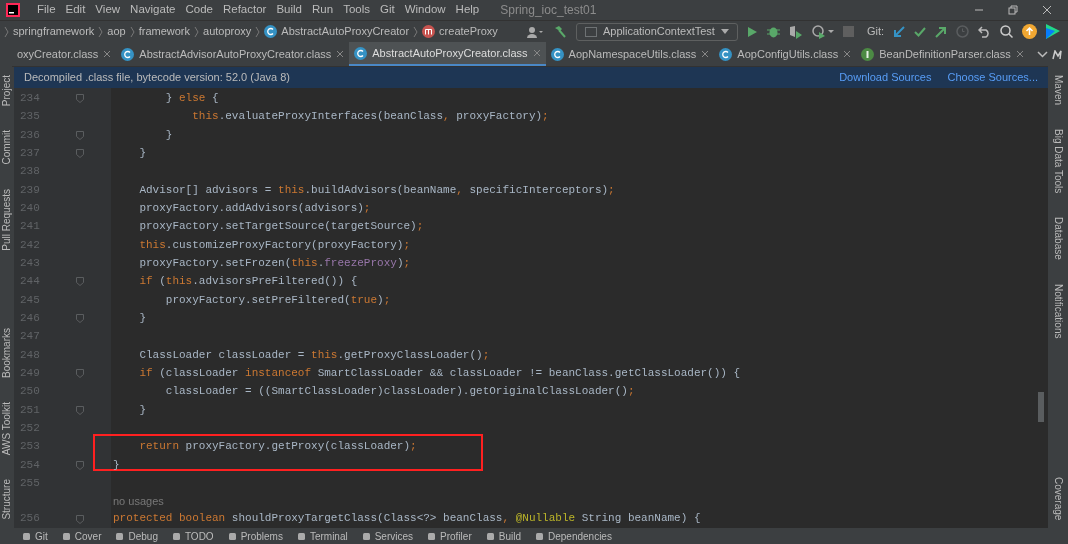  I want to click on user-icon, so click(534, 31).